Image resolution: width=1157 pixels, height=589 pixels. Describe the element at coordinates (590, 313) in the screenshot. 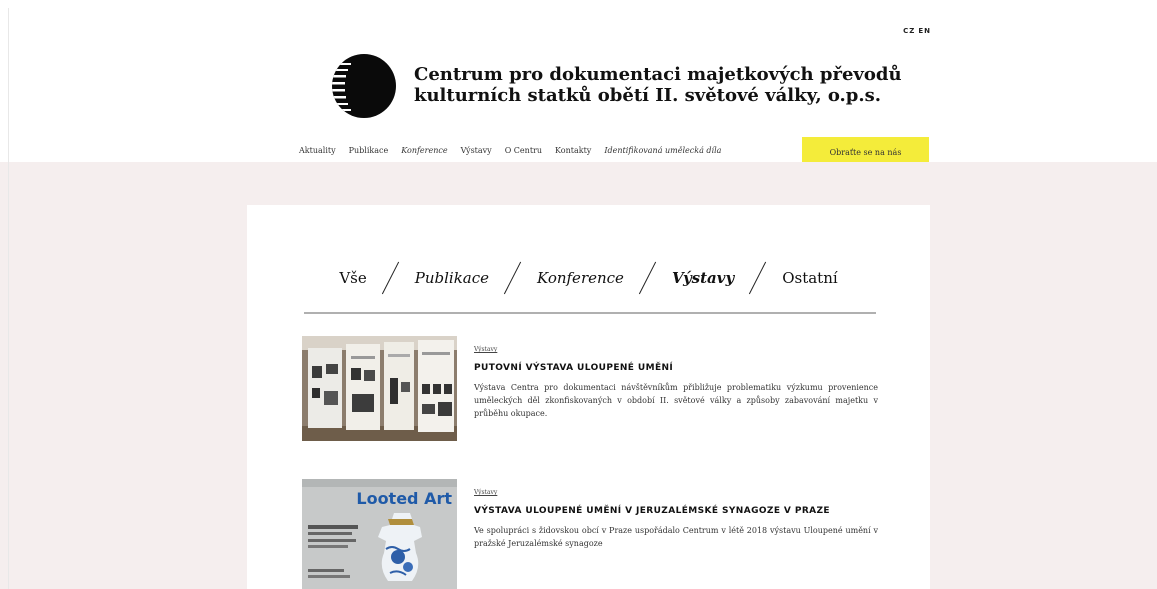

I see `filter-divider` at that location.